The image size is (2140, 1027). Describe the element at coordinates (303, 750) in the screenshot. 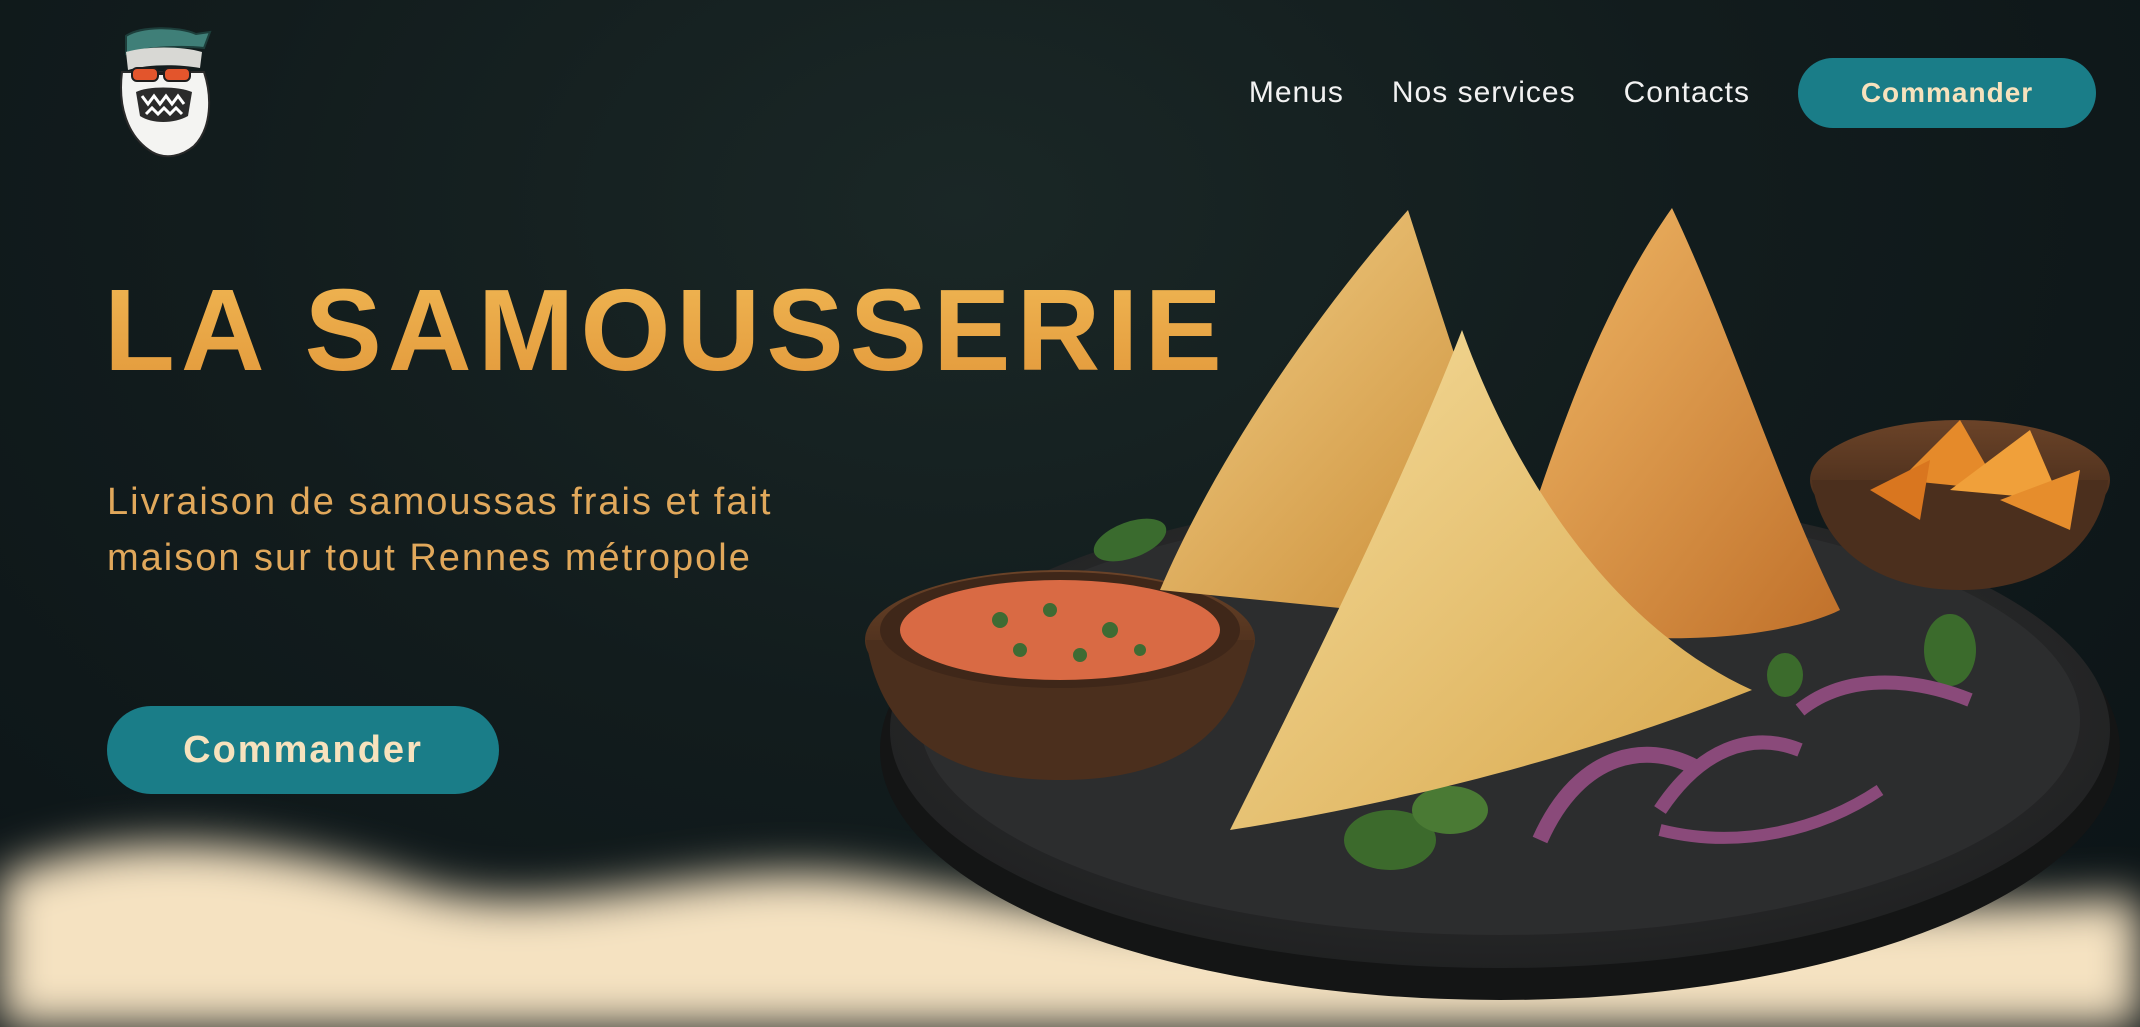

I see `hero-order-button: Commander` at that location.